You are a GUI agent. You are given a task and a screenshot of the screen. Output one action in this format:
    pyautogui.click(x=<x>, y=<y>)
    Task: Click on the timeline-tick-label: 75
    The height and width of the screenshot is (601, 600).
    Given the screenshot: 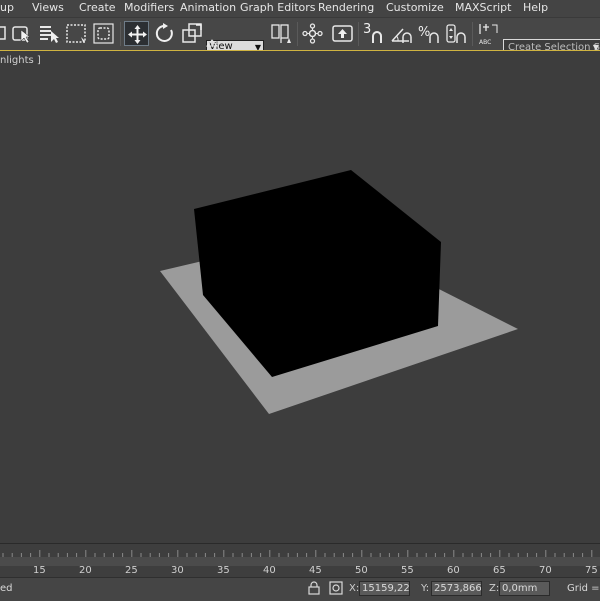 What is the action you would take?
    pyautogui.click(x=591, y=570)
    